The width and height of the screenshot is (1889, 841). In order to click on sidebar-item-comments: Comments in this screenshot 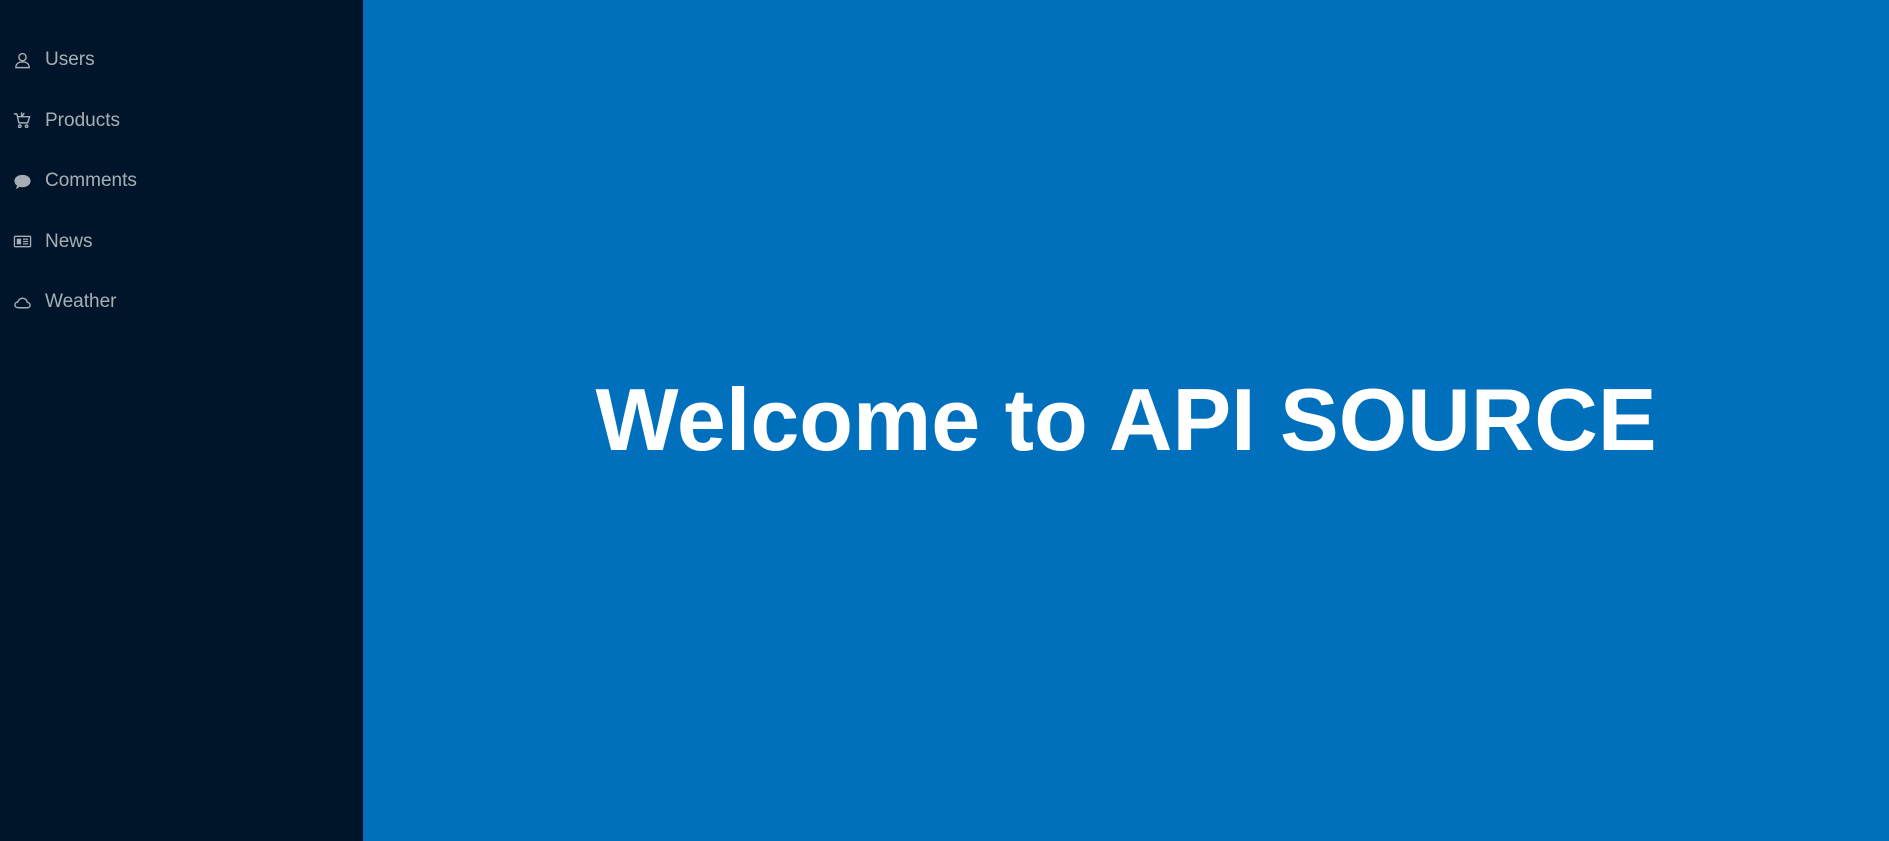, I will do `click(181, 181)`.